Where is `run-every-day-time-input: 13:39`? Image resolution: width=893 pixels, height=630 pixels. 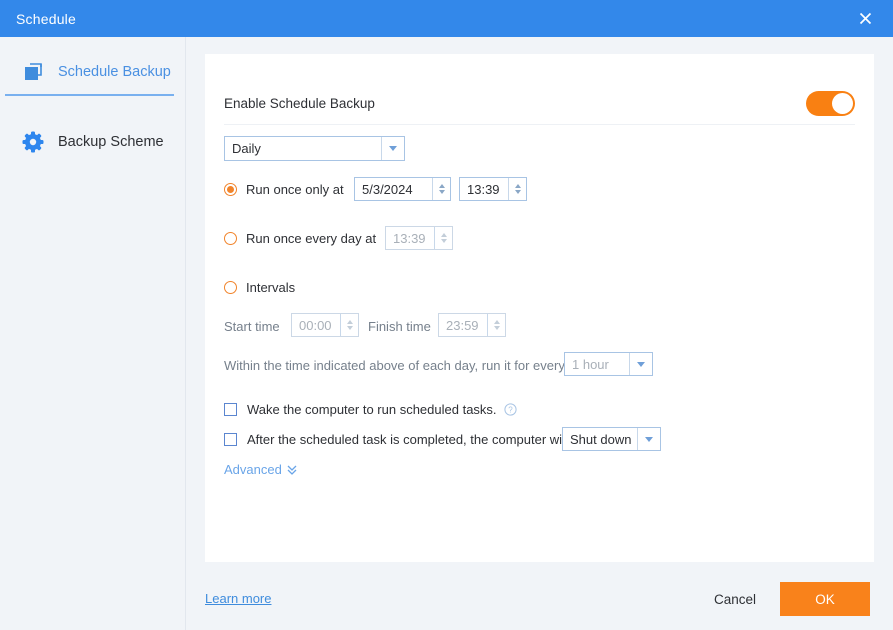 run-every-day-time-input: 13:39 is located at coordinates (419, 238).